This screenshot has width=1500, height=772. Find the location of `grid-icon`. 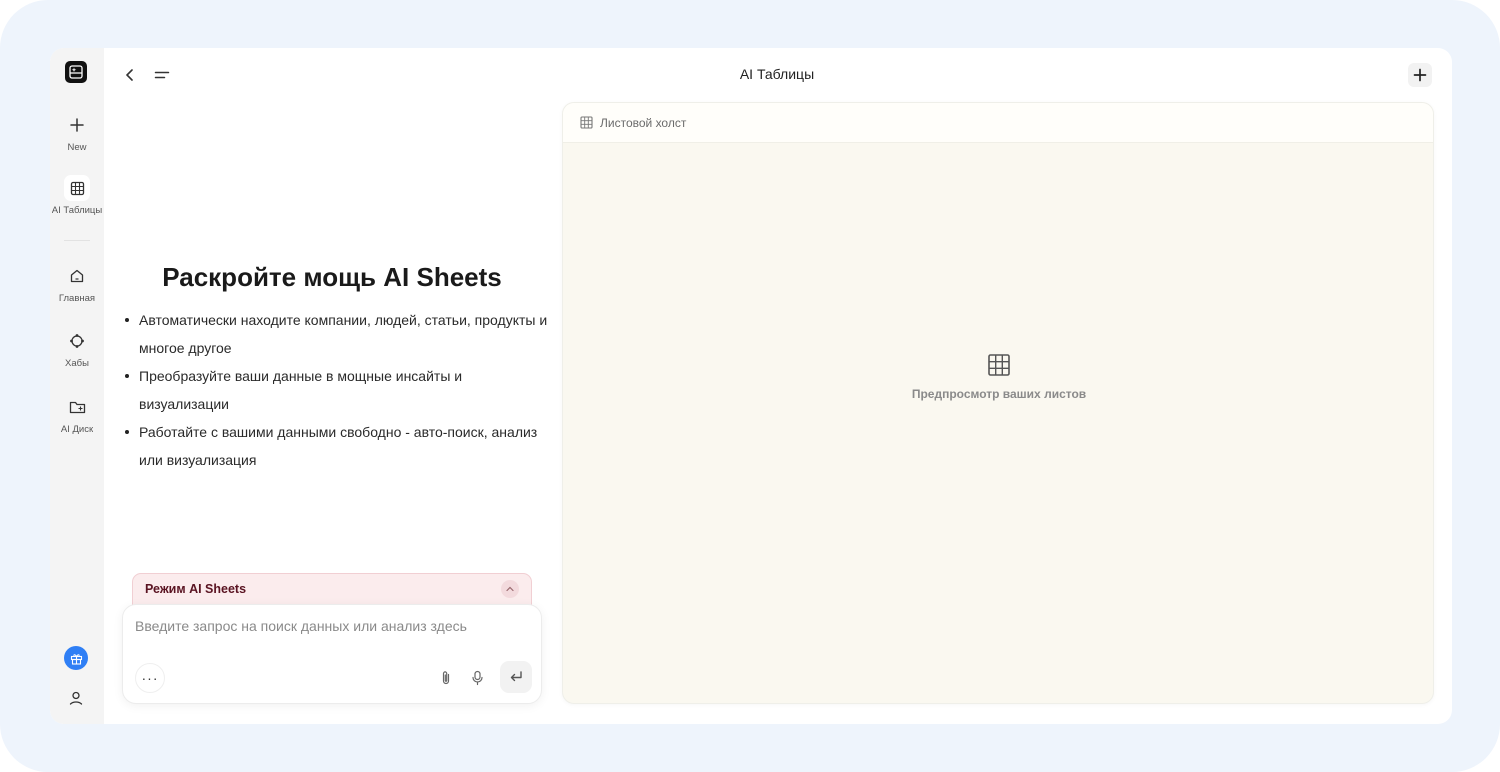

grid-icon is located at coordinates (999, 365).